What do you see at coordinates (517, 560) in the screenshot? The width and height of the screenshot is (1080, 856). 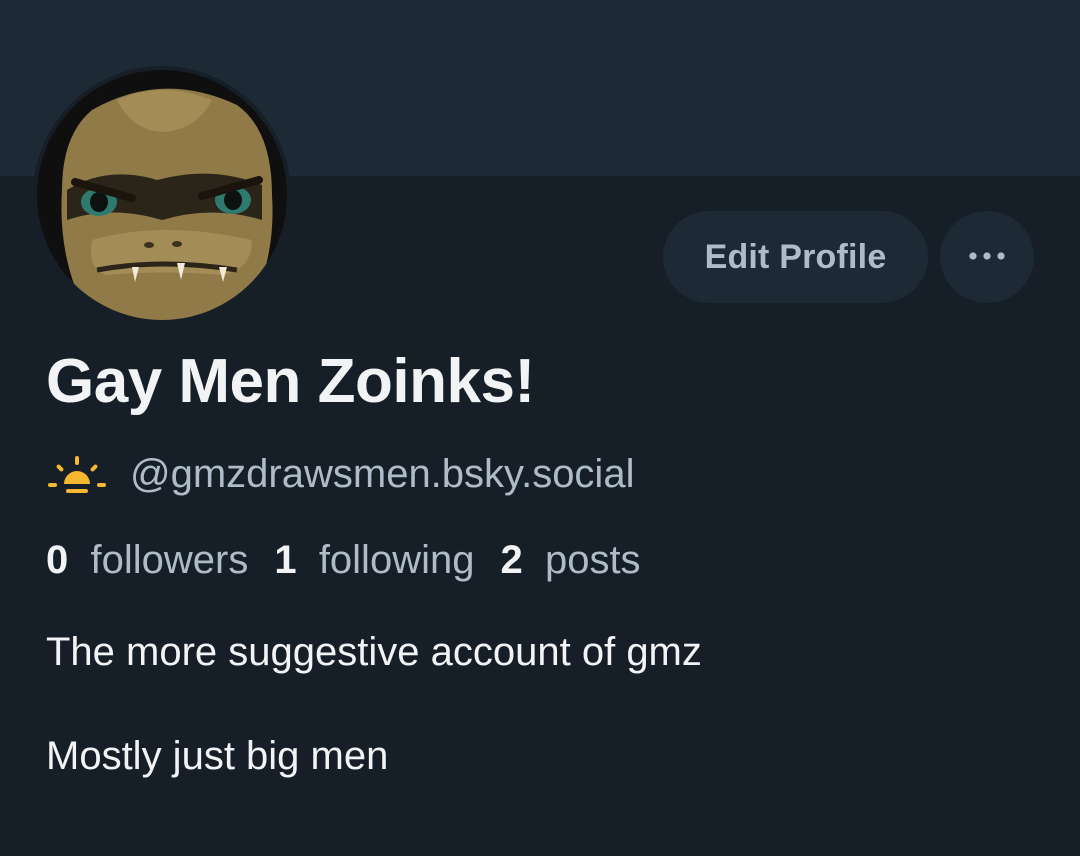 I see `posts-count: 2` at bounding box center [517, 560].